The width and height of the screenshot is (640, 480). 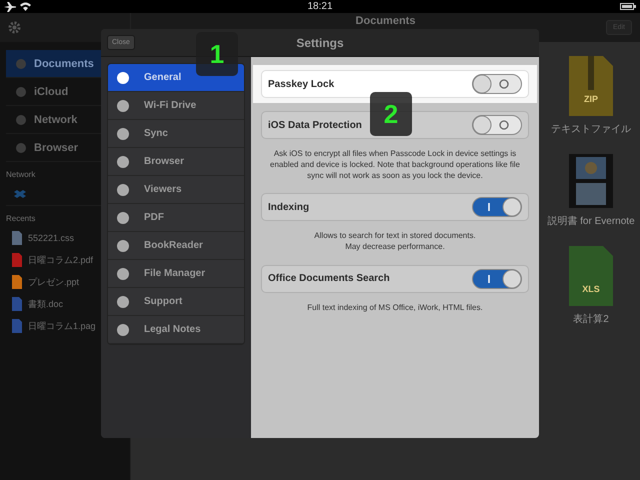 I want to click on step-badge: 1, so click(x=217, y=54).